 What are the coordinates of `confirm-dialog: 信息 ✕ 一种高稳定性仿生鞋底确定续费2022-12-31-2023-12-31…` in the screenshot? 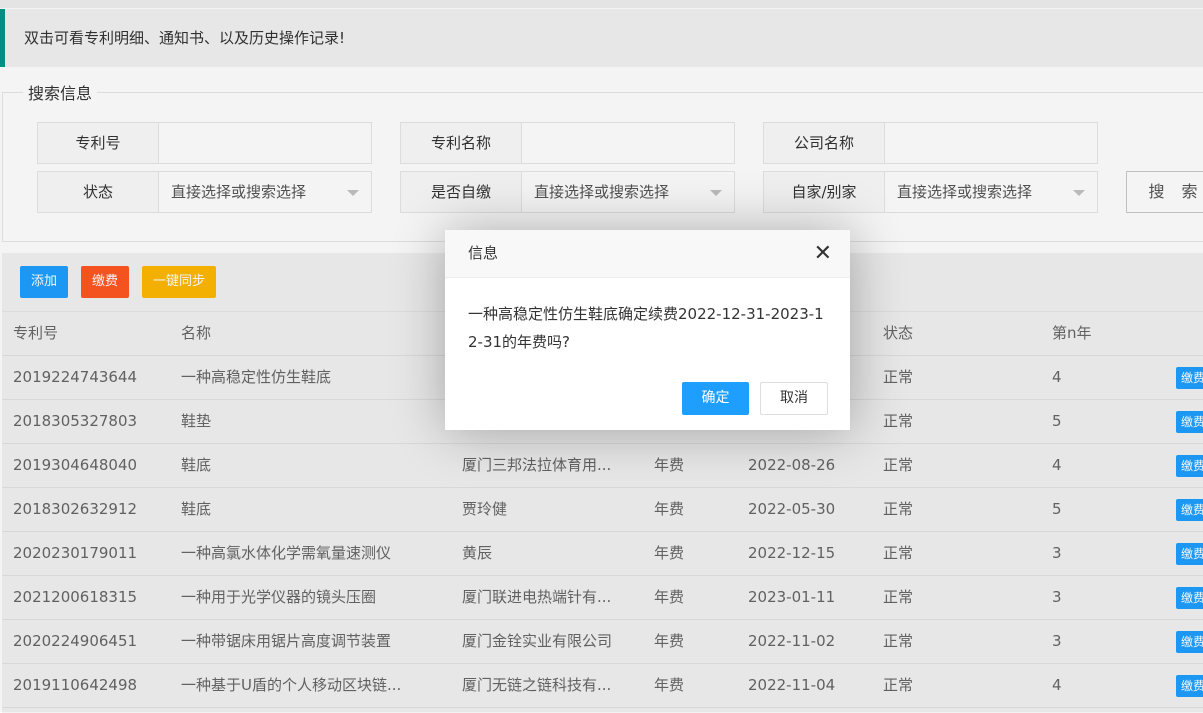 It's located at (647, 330).